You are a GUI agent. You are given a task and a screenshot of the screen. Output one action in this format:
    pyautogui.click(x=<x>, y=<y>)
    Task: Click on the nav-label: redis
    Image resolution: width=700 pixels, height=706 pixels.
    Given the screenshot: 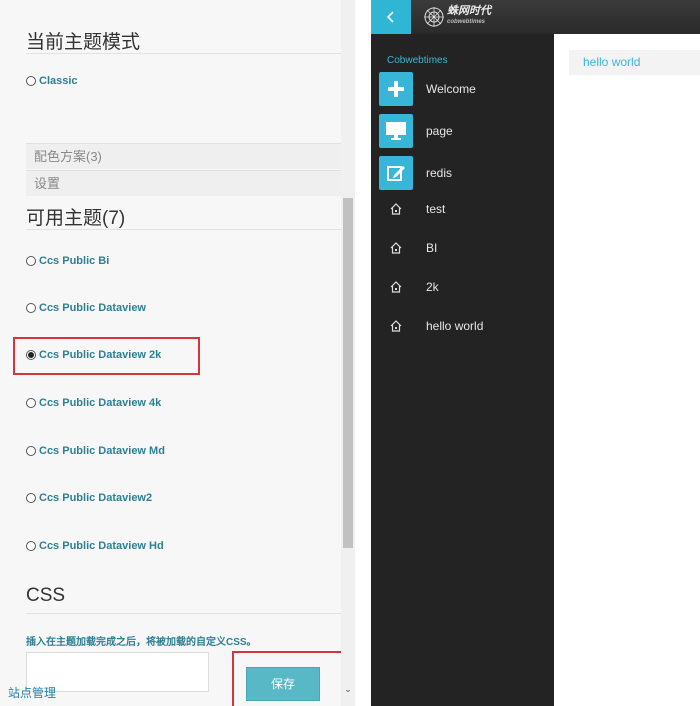 What is the action you would take?
    pyautogui.click(x=439, y=173)
    